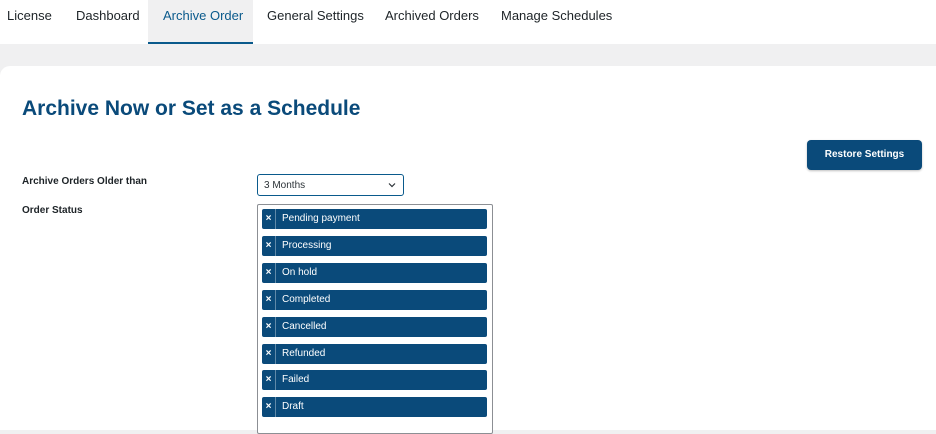 The height and width of the screenshot is (434, 936). I want to click on tab-general-settings: General Settings, so click(315, 22).